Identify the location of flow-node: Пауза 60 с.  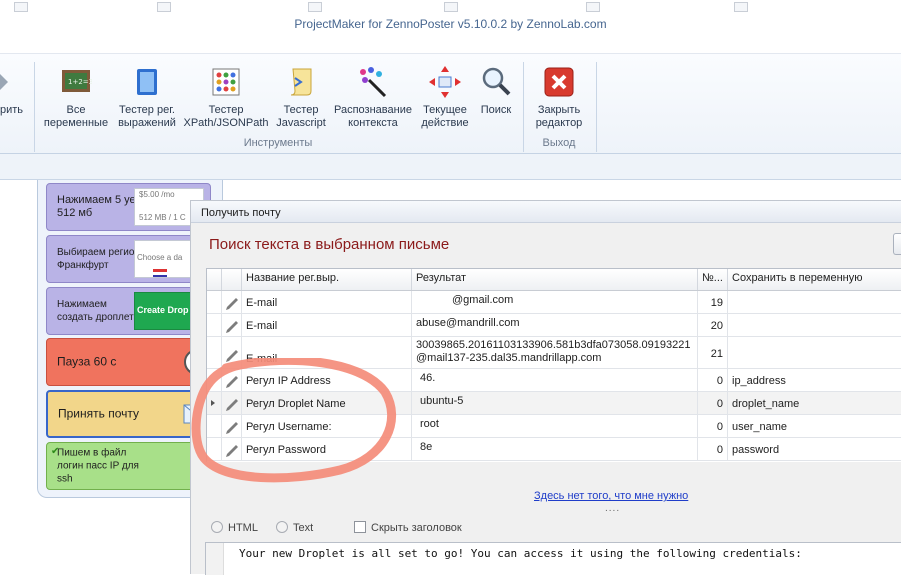
(128, 362).